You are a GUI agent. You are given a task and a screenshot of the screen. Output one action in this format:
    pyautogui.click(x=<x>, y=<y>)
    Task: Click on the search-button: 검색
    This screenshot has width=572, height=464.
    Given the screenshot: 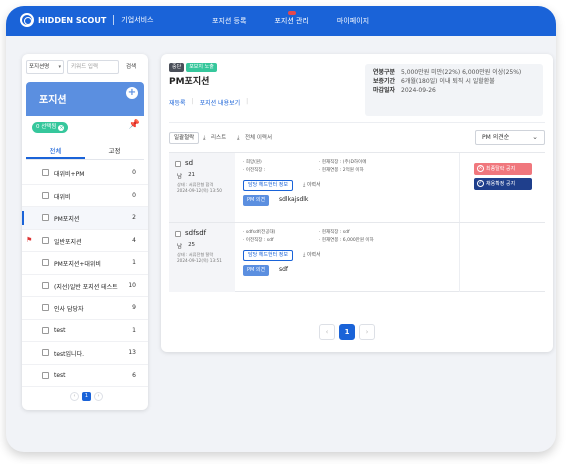 What is the action you would take?
    pyautogui.click(x=131, y=67)
    